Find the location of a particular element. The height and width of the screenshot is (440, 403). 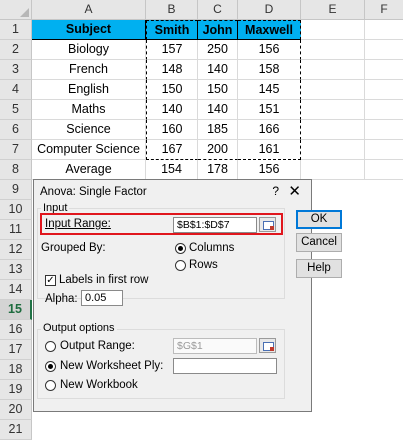

input-range-label: Input Range: is located at coordinates (78, 224).